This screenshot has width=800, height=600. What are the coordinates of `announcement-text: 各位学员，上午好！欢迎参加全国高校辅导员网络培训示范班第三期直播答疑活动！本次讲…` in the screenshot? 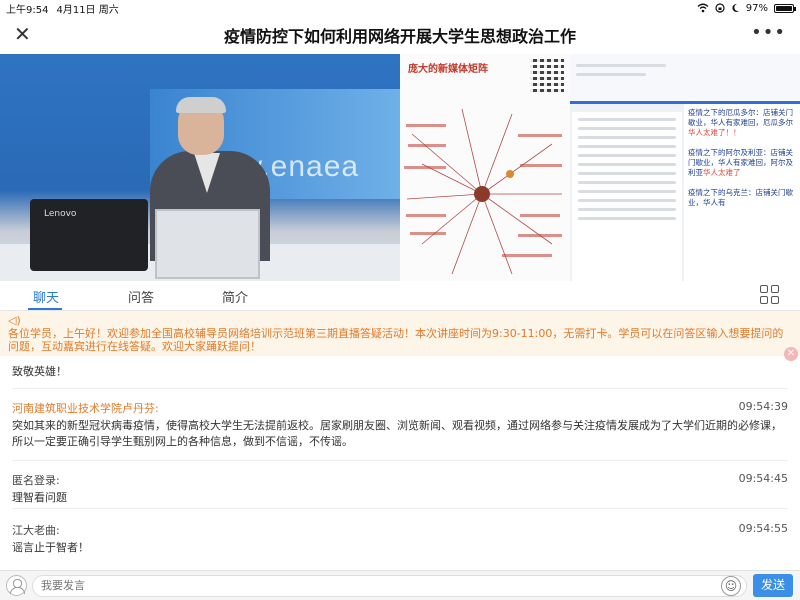 It's located at (396, 340).